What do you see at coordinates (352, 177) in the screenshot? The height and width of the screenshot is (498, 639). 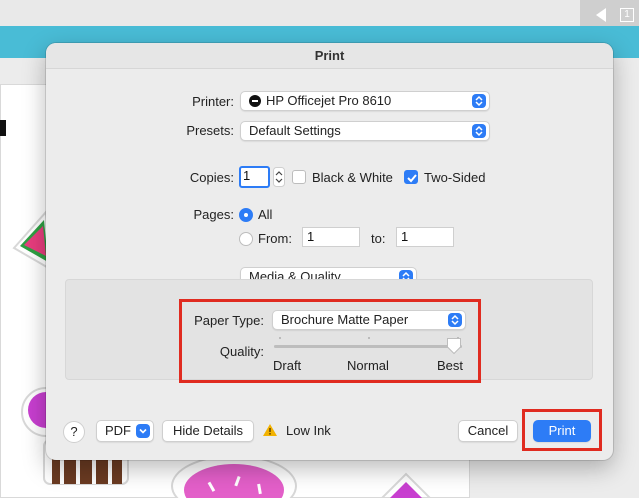 I see `black-white-label: Black & White` at bounding box center [352, 177].